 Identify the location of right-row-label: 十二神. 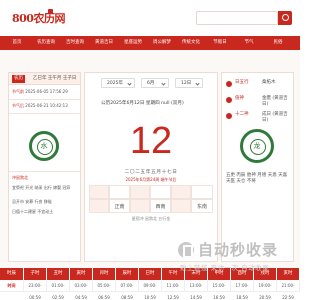
(242, 114).